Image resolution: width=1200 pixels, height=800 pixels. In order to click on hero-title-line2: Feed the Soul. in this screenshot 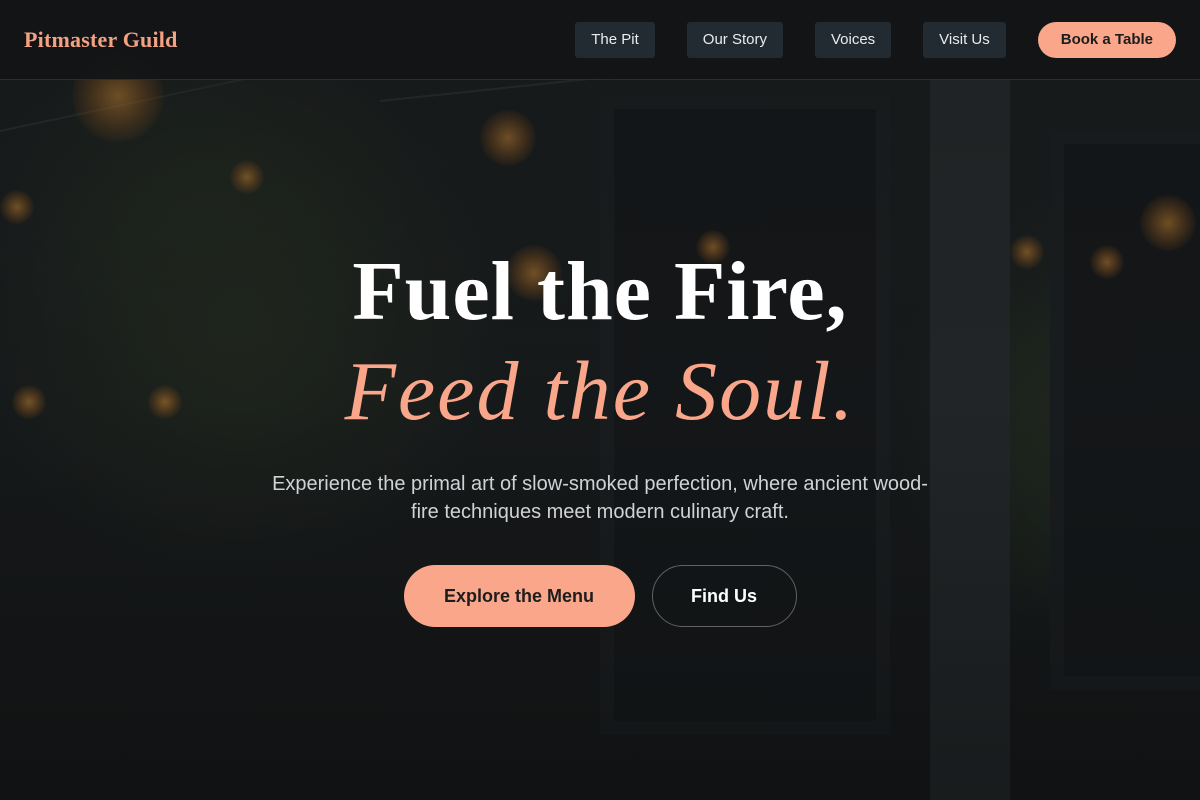, I will do `click(600, 391)`.